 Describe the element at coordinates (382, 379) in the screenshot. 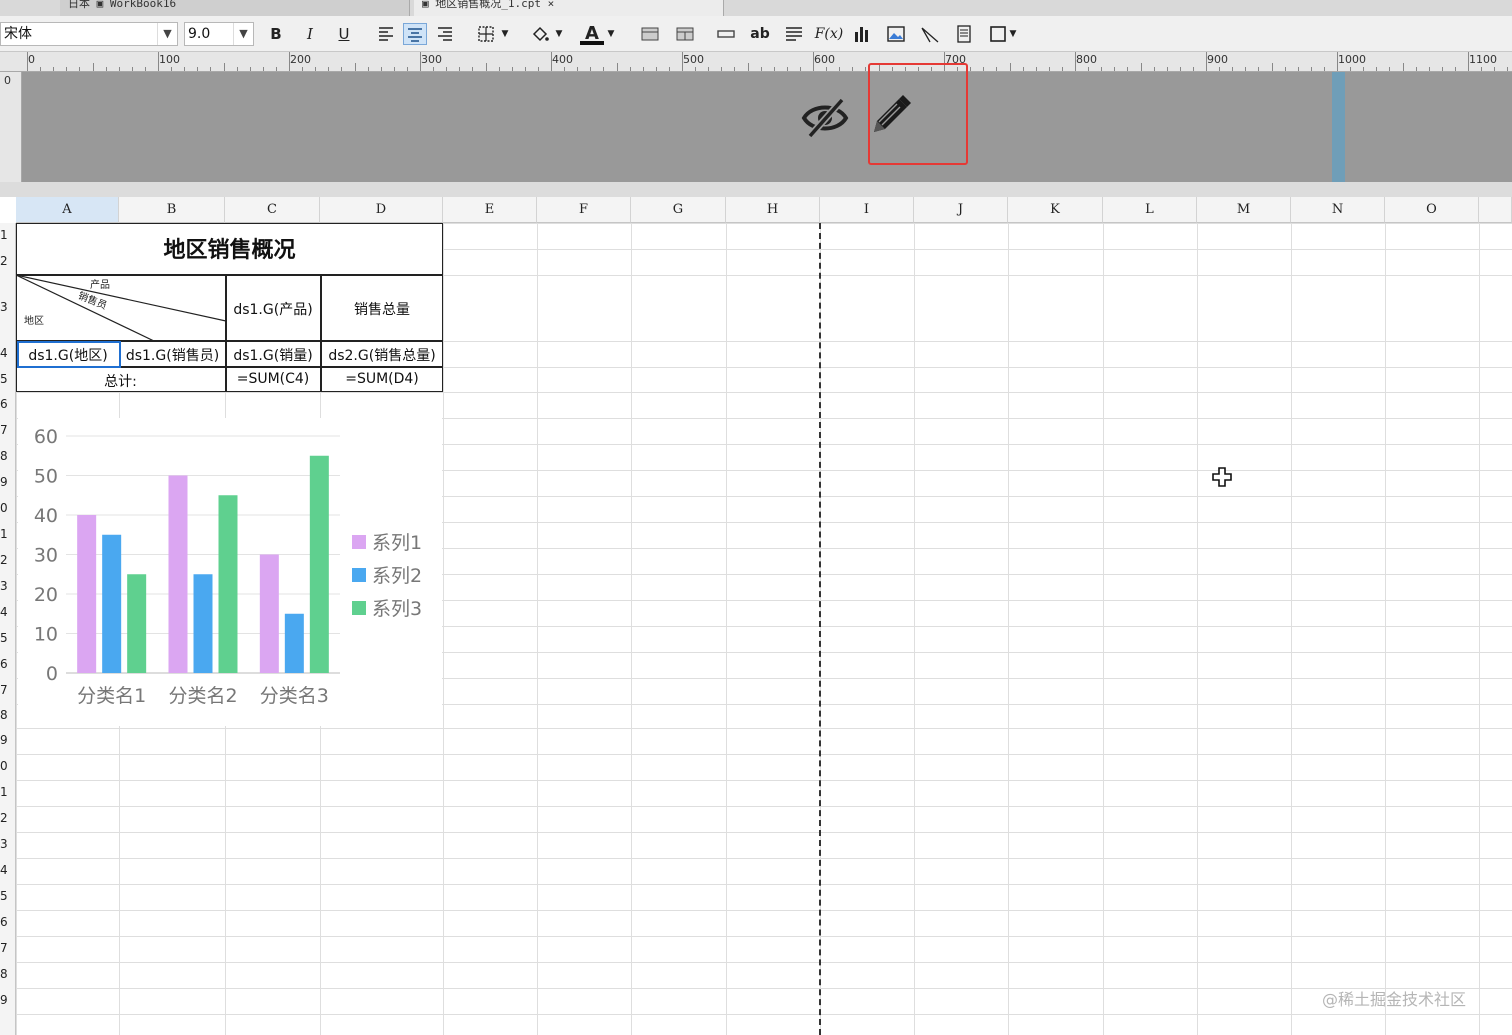

I see `cell-d5: =SUM(D4)` at that location.